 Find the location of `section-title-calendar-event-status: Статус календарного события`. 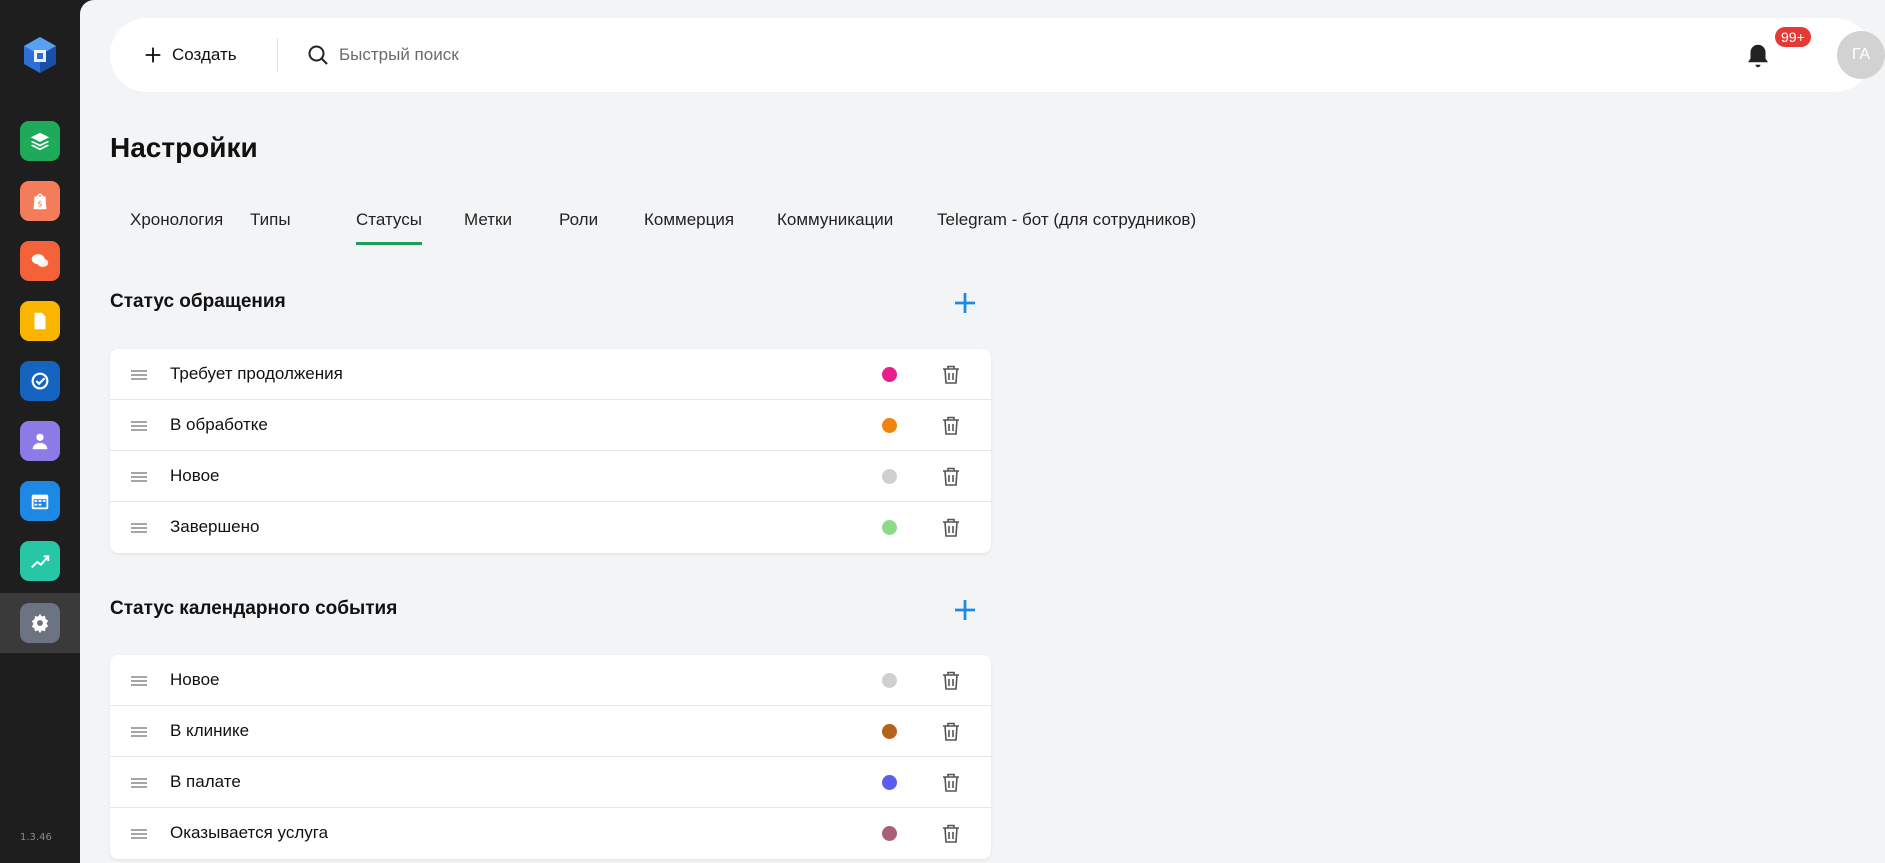

section-title-calendar-event-status: Статус календарного события is located at coordinates (254, 608).